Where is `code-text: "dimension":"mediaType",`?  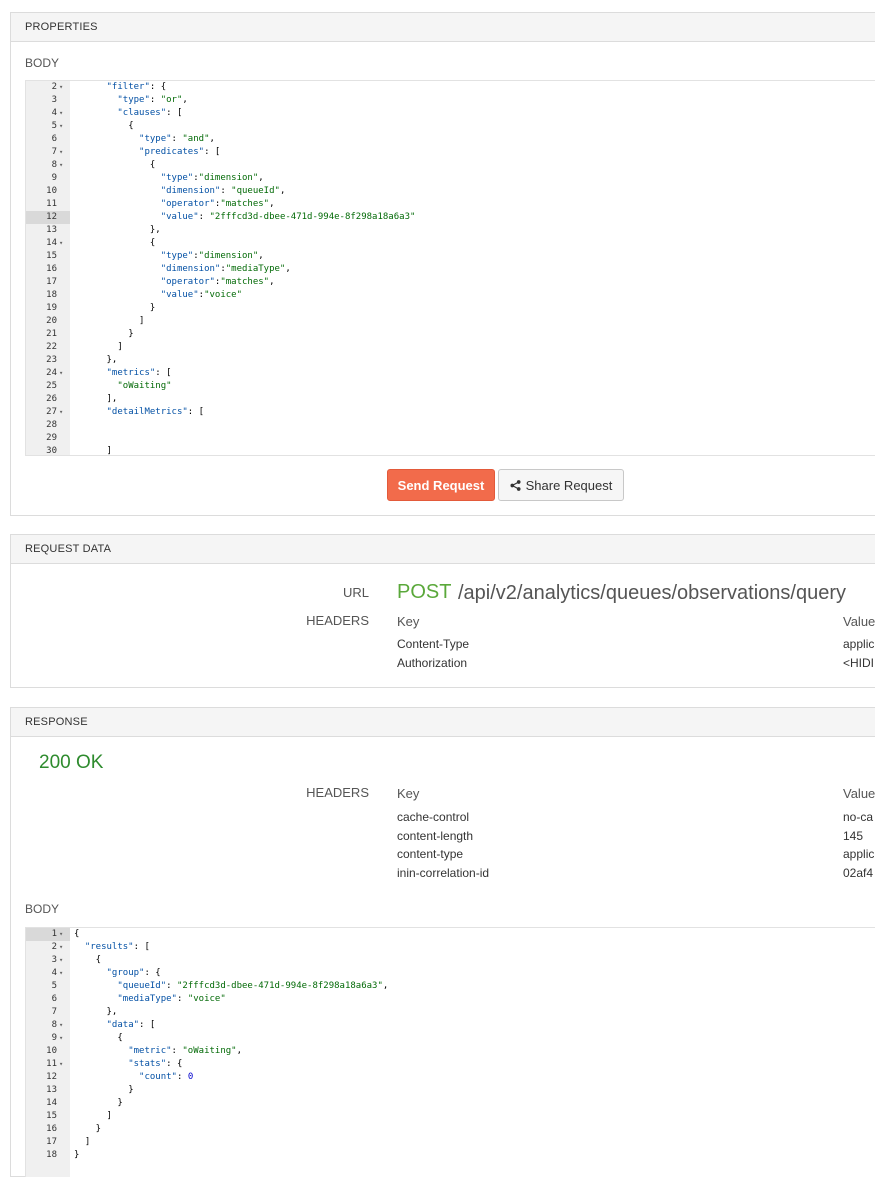 code-text: "dimension":"mediaType", is located at coordinates (226, 269).